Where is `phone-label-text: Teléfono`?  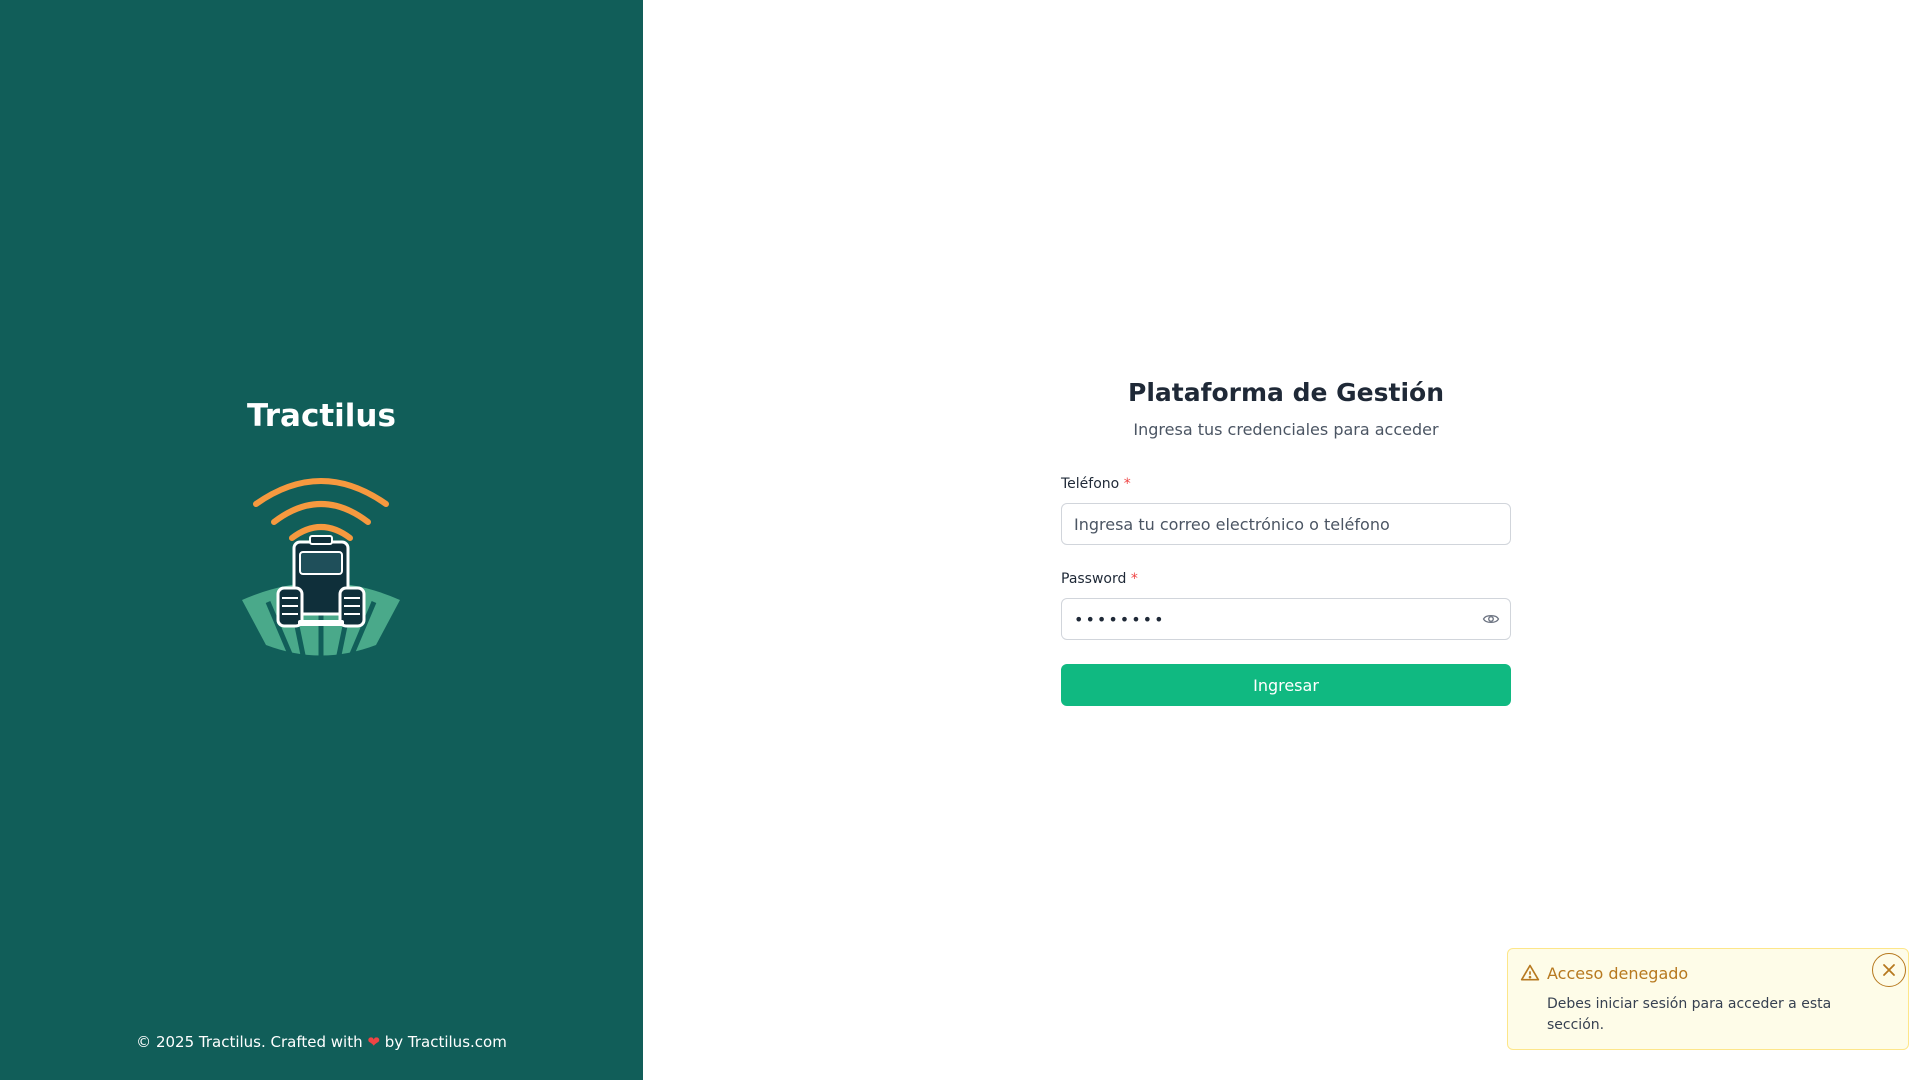 phone-label-text: Teléfono is located at coordinates (1090, 484).